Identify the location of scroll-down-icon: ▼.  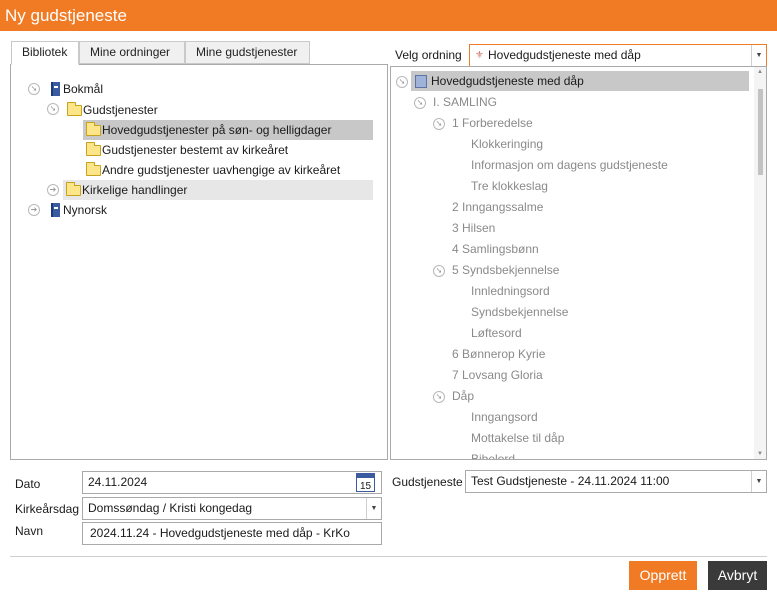
(760, 454).